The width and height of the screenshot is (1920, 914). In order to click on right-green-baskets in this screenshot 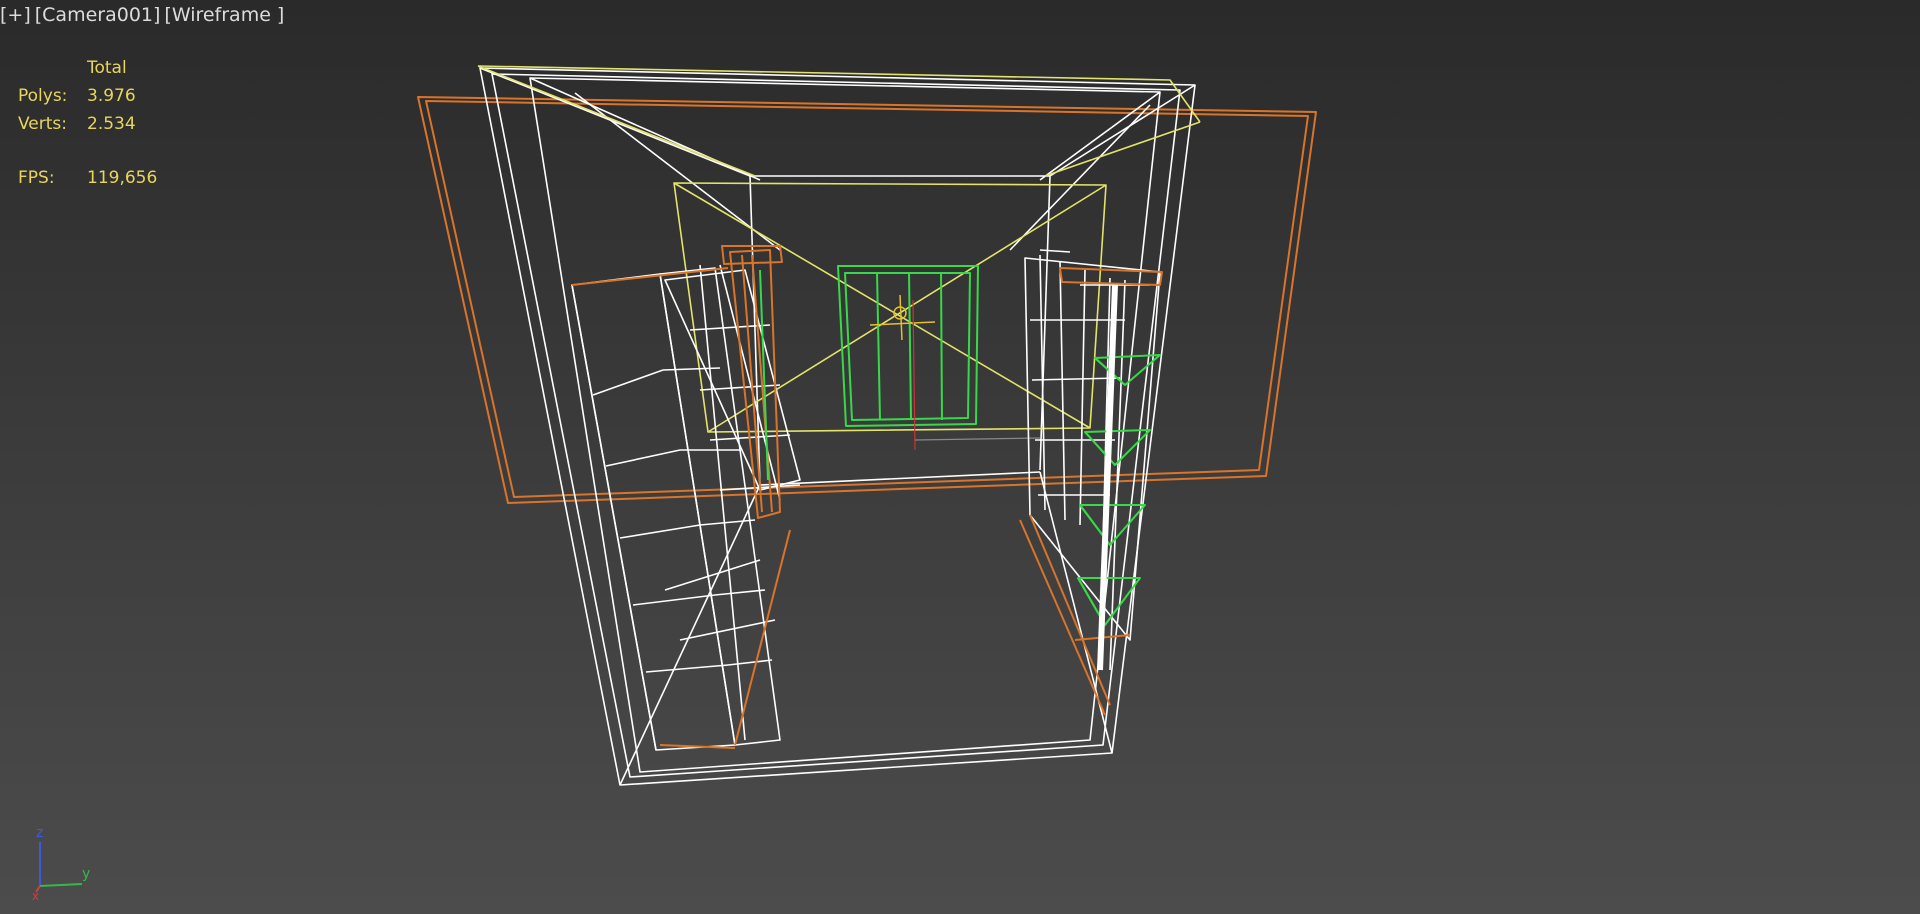, I will do `click(1119, 490)`.